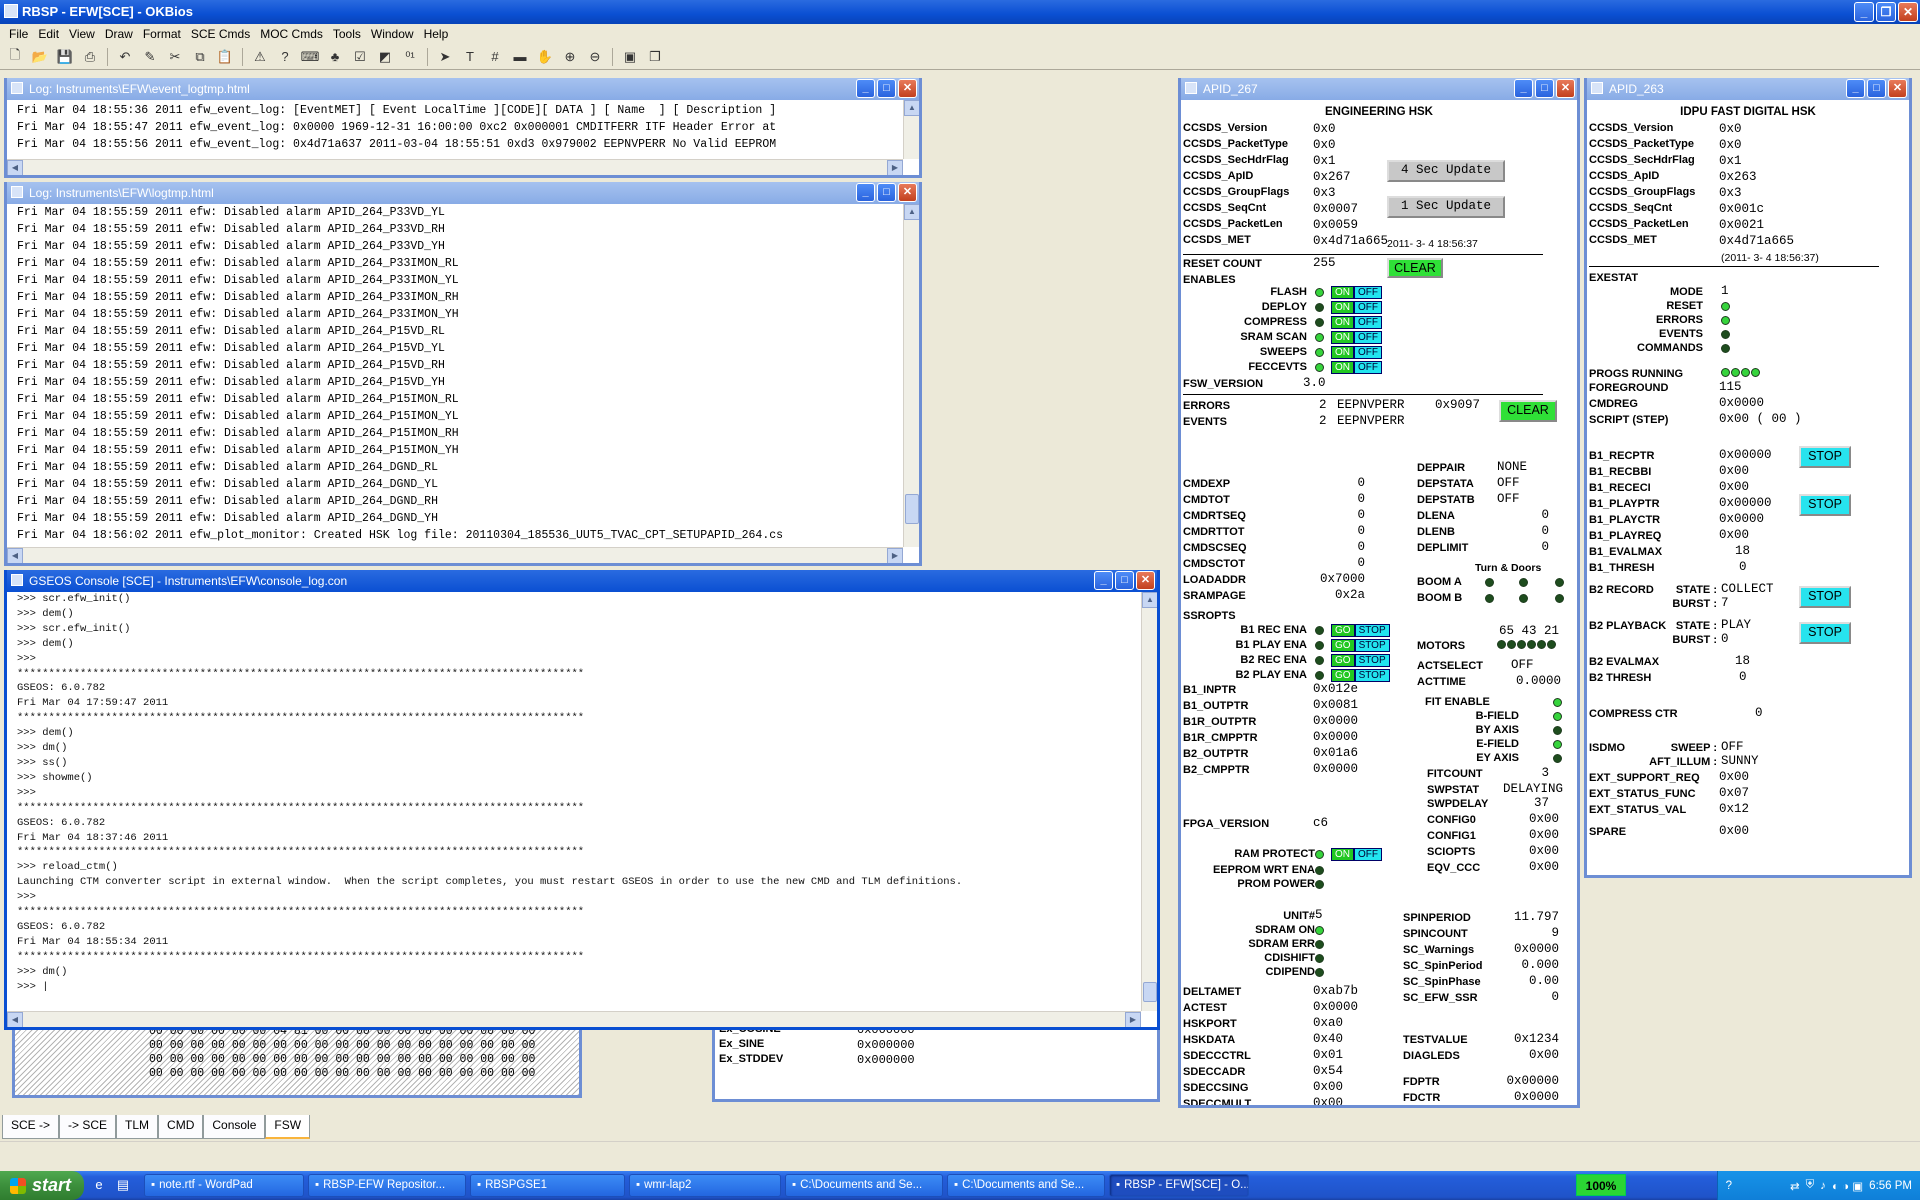  What do you see at coordinates (495, 57) in the screenshot?
I see `numeric-icon: #` at bounding box center [495, 57].